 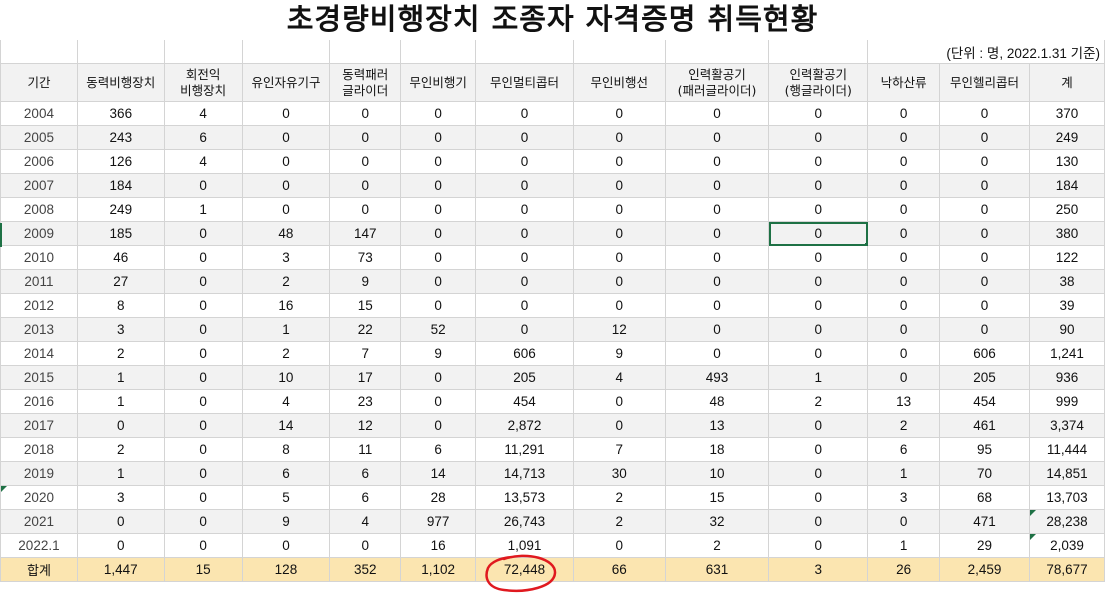 I want to click on total-cell: 631, so click(x=717, y=569).